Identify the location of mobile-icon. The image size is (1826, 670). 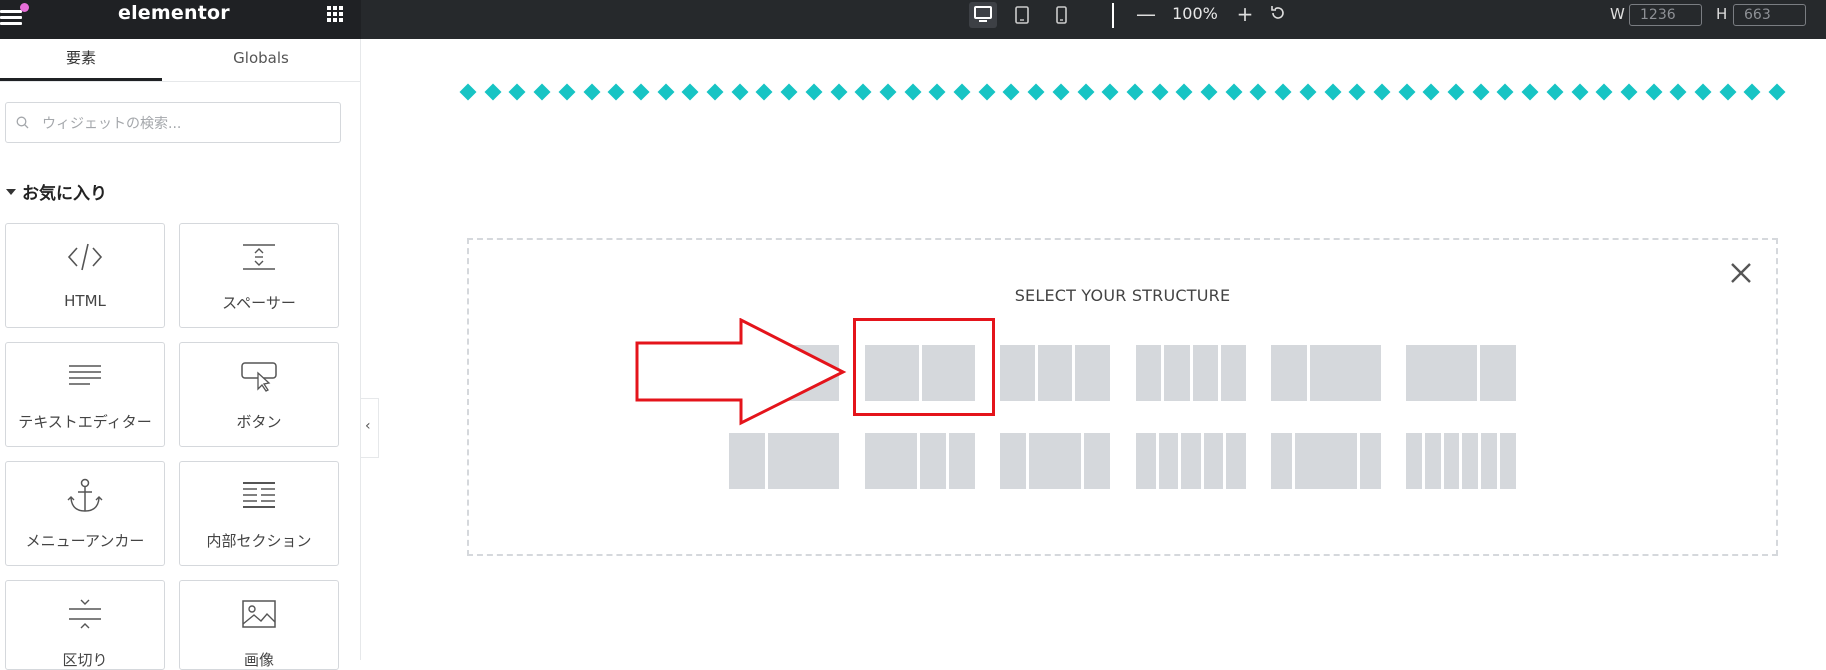
(1061, 15).